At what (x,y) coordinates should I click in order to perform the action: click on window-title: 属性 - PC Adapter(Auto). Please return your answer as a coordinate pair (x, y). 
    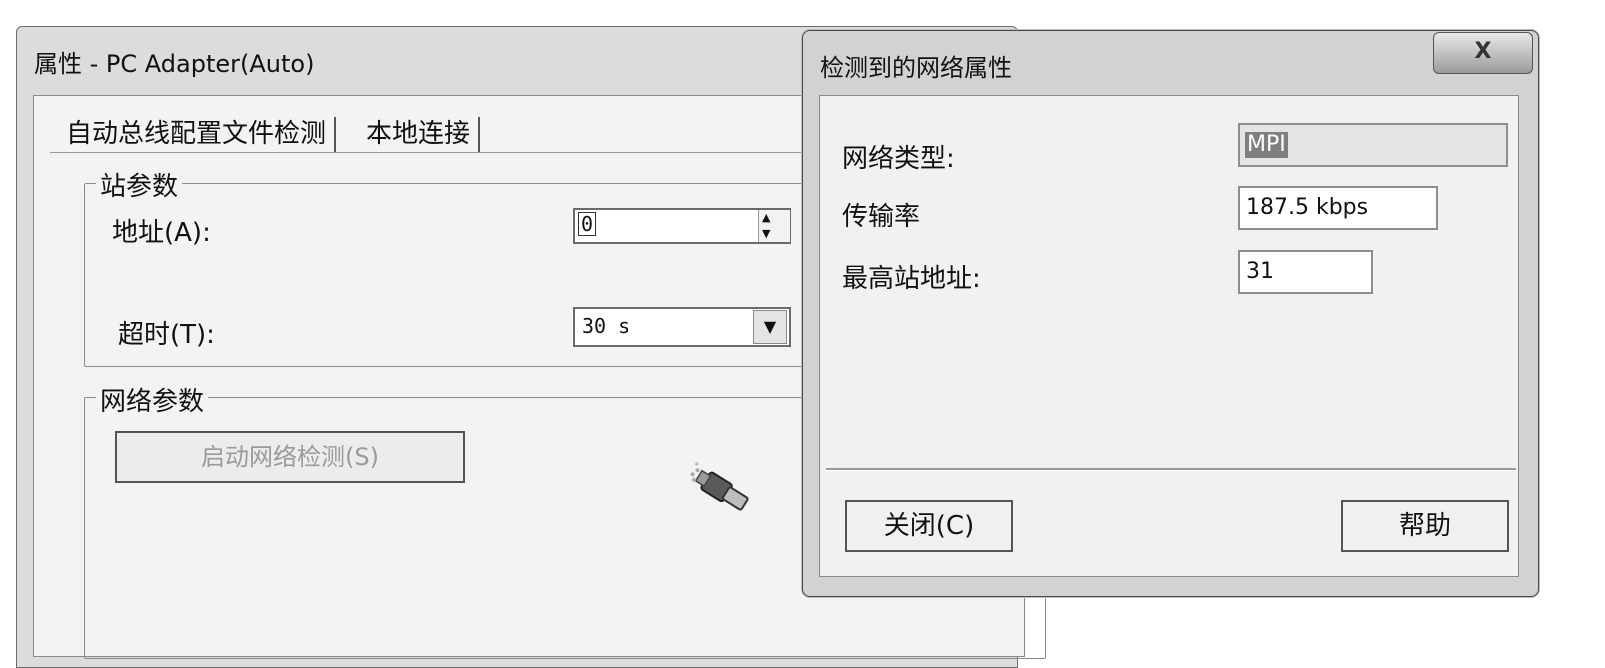
    Looking at the image, I should click on (174, 64).